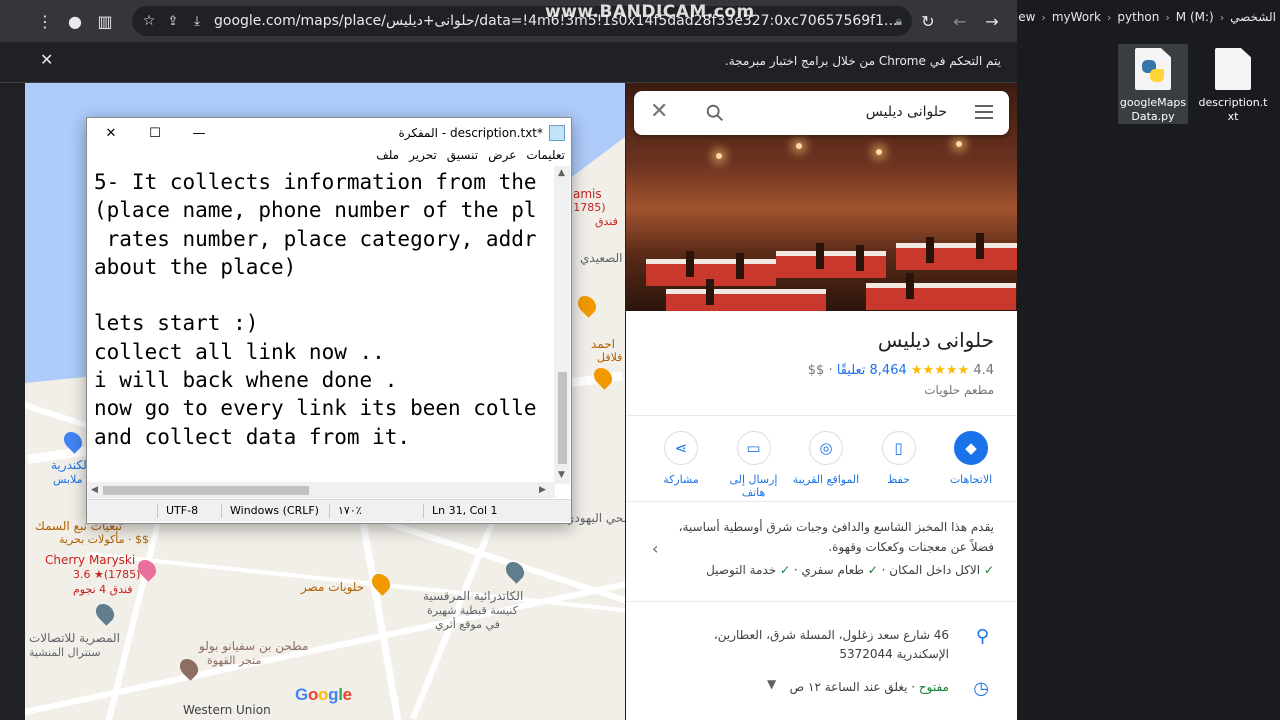 This screenshot has width=1280, height=720. What do you see at coordinates (254, 646) in the screenshot?
I see `map-label: مطحن بن سفيانو بولو` at bounding box center [254, 646].